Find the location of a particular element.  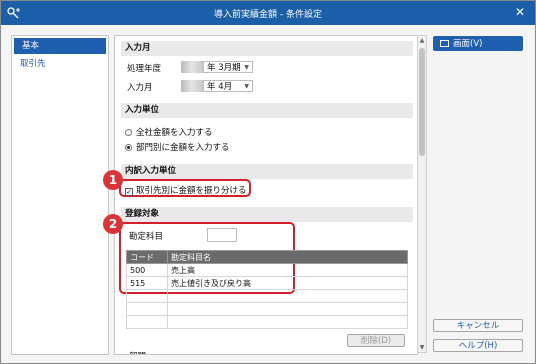

table-cell: 515 is located at coordinates (147, 283).